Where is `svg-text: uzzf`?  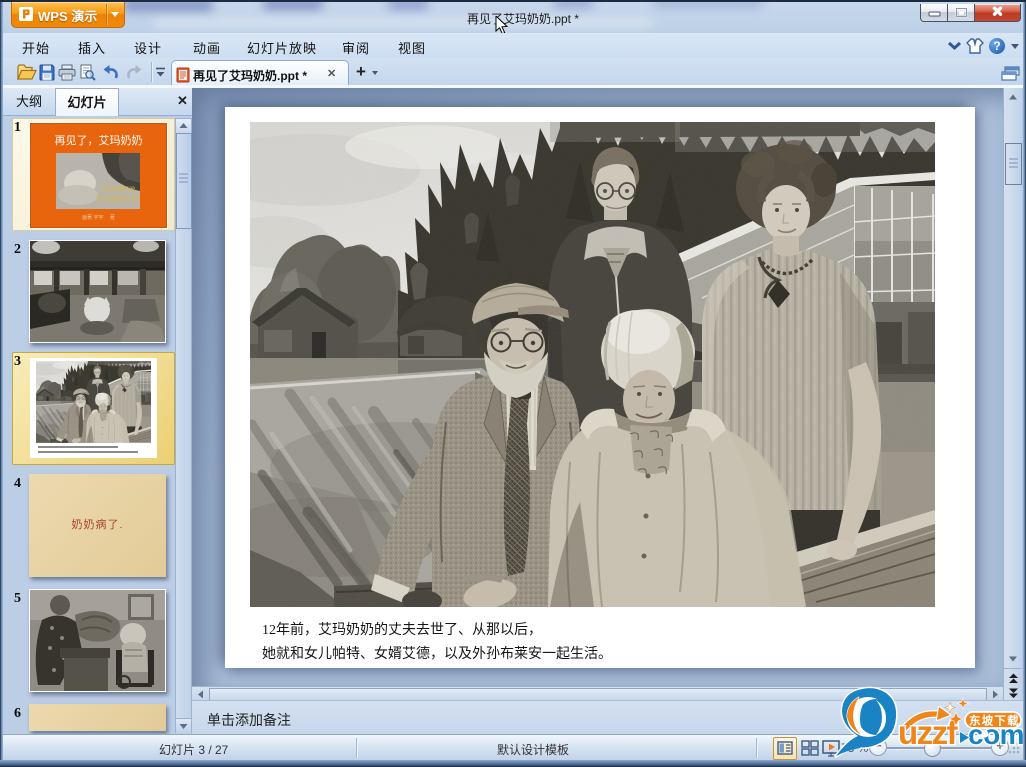
svg-text: uzzf is located at coordinates (928, 732).